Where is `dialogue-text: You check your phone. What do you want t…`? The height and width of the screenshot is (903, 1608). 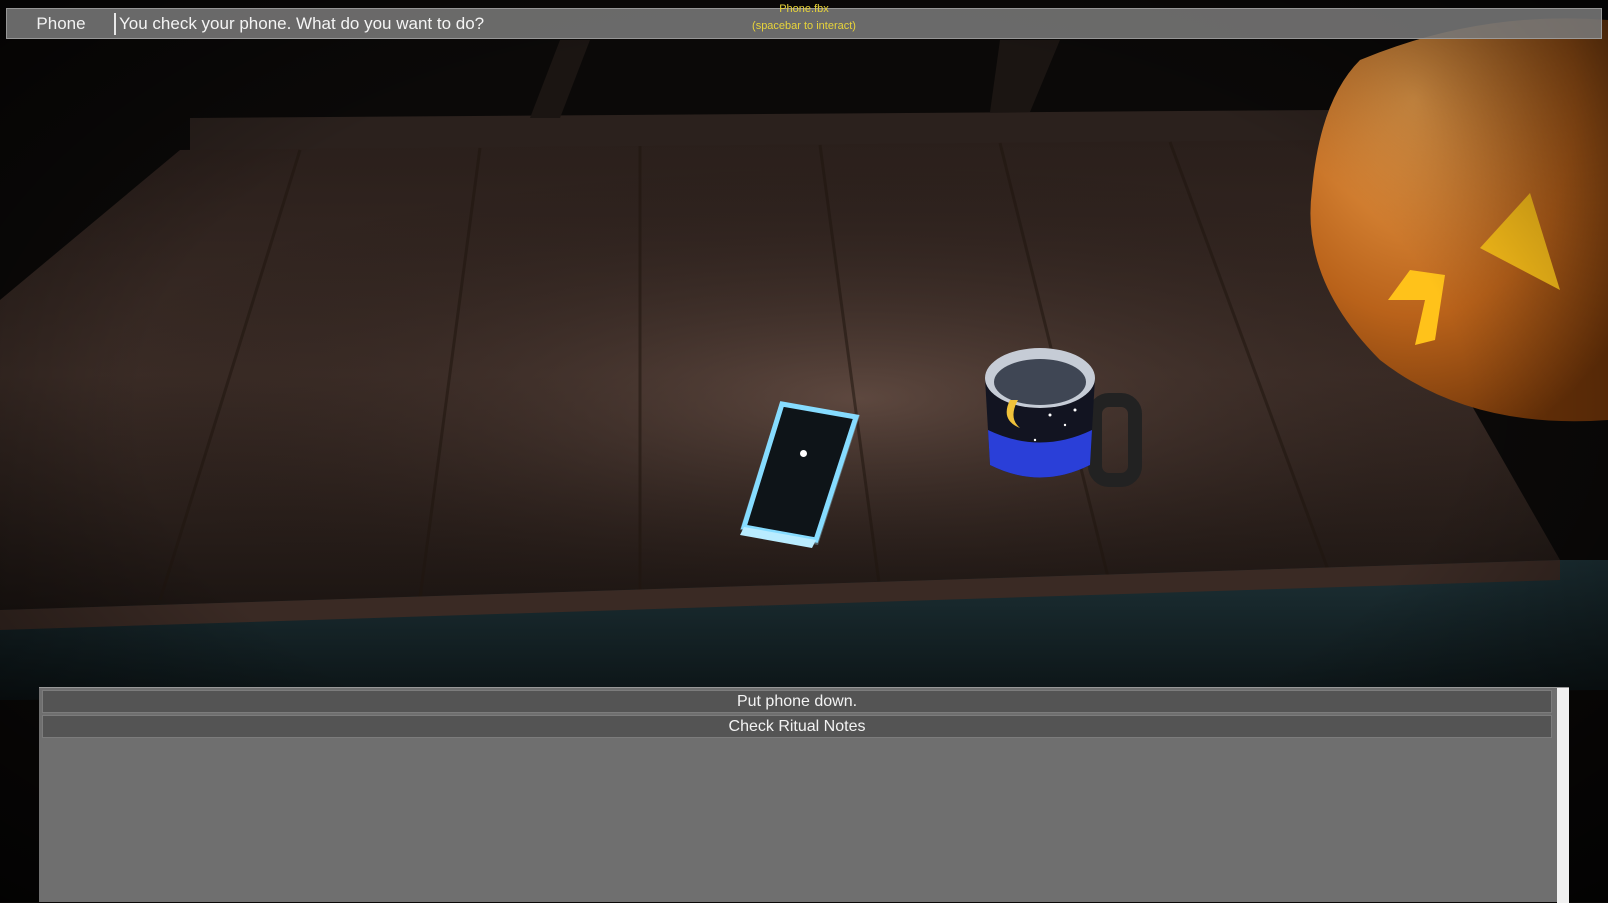
dialogue-text: You check your phone. What do you want t… is located at coordinates (302, 23).